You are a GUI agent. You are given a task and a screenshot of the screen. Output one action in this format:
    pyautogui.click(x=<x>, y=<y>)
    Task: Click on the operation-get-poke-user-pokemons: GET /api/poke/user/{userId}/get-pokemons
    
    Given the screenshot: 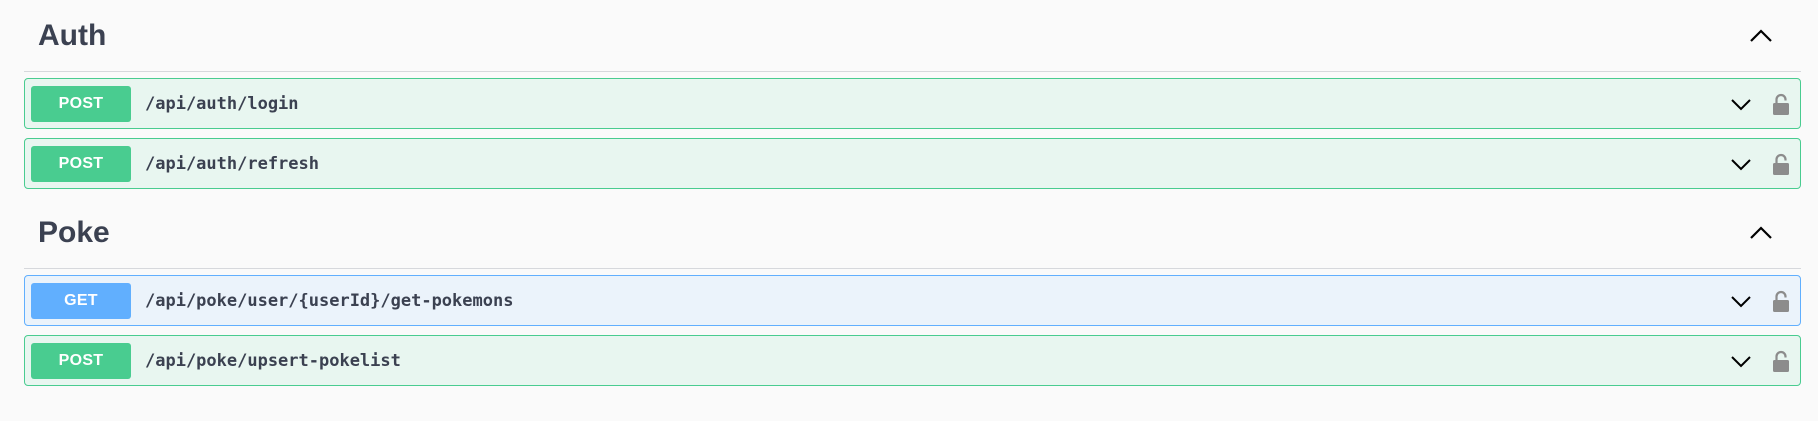 What is the action you would take?
    pyautogui.click(x=912, y=300)
    